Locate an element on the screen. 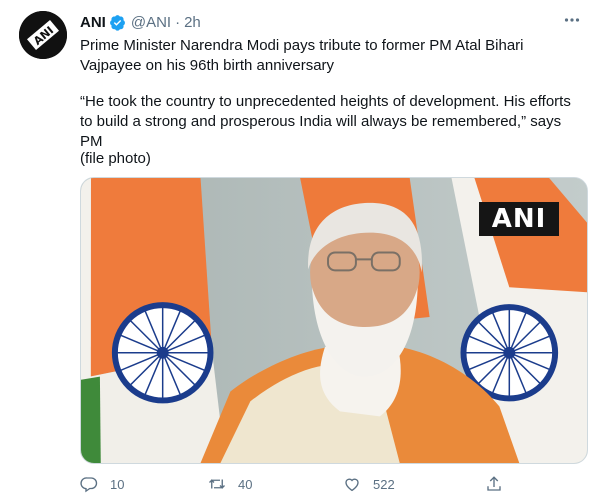  retweet-count: 40 is located at coordinates (245, 484).